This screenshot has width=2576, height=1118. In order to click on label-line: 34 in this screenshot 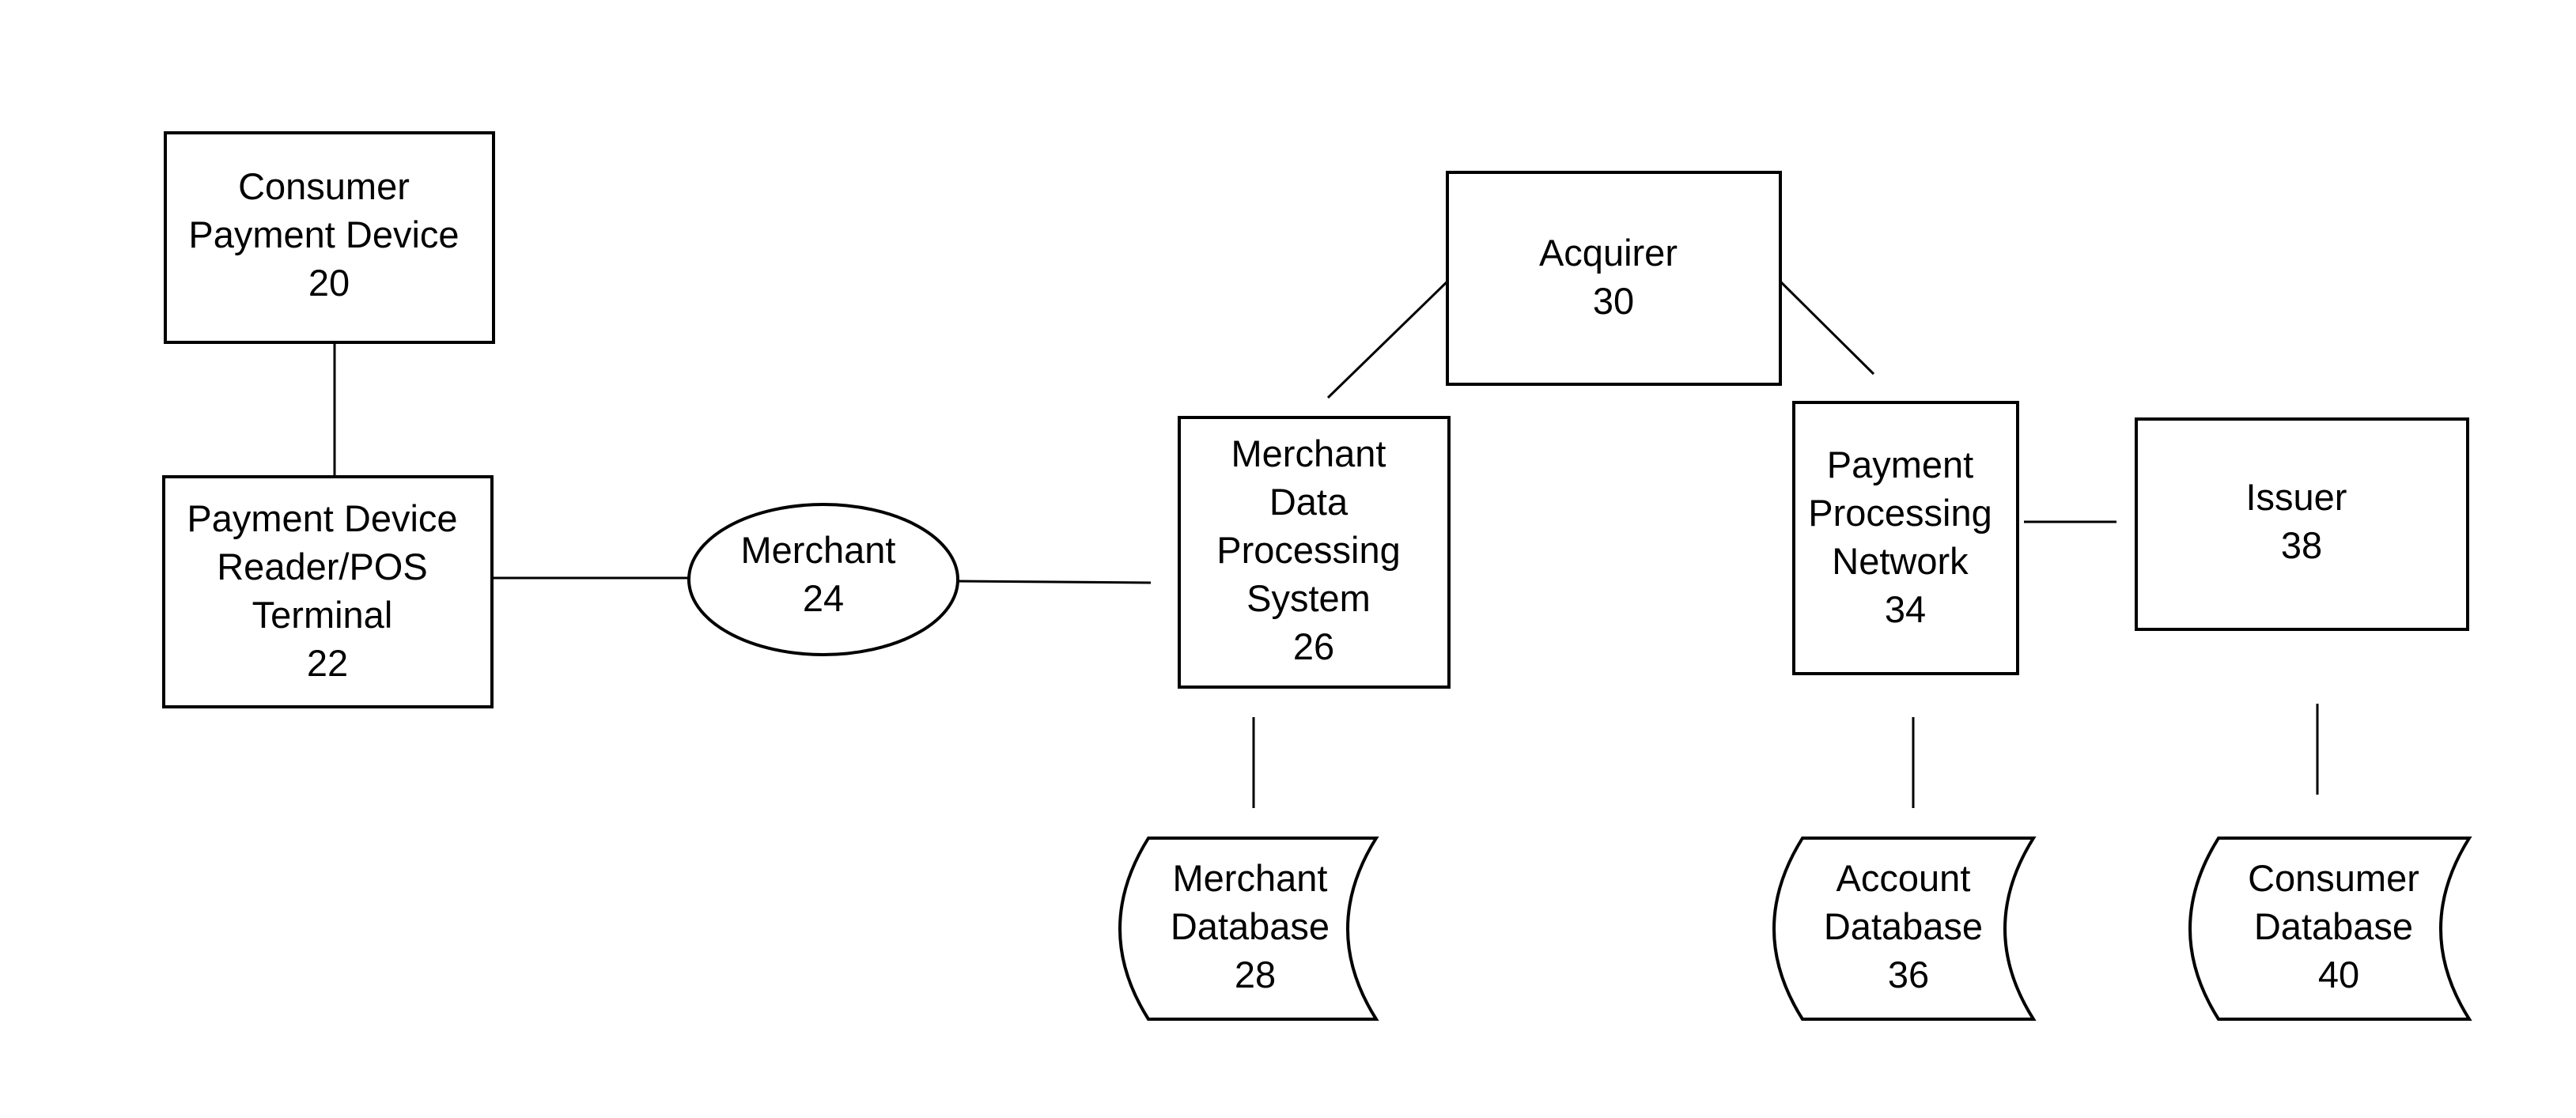, I will do `click(1906, 609)`.